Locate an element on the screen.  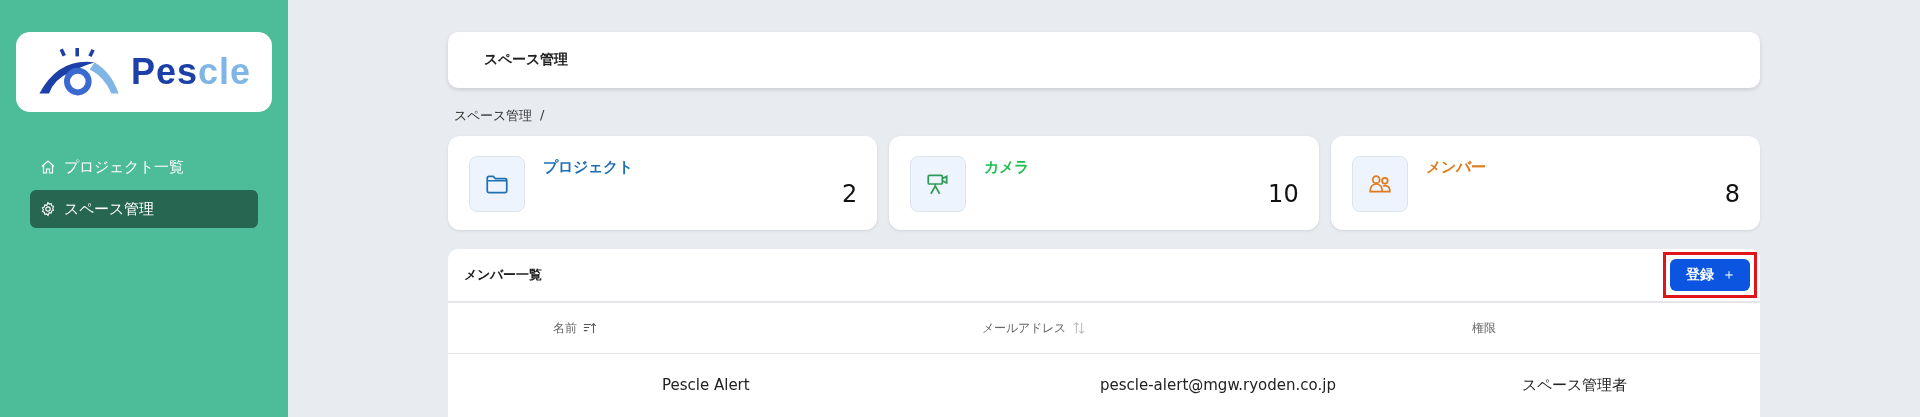
column-header: 名前 is located at coordinates (565, 328).